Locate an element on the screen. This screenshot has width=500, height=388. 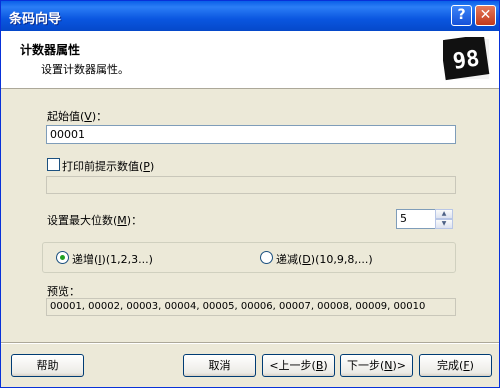
max-digits-spinner: ▲ ▼ is located at coordinates (444, 219).